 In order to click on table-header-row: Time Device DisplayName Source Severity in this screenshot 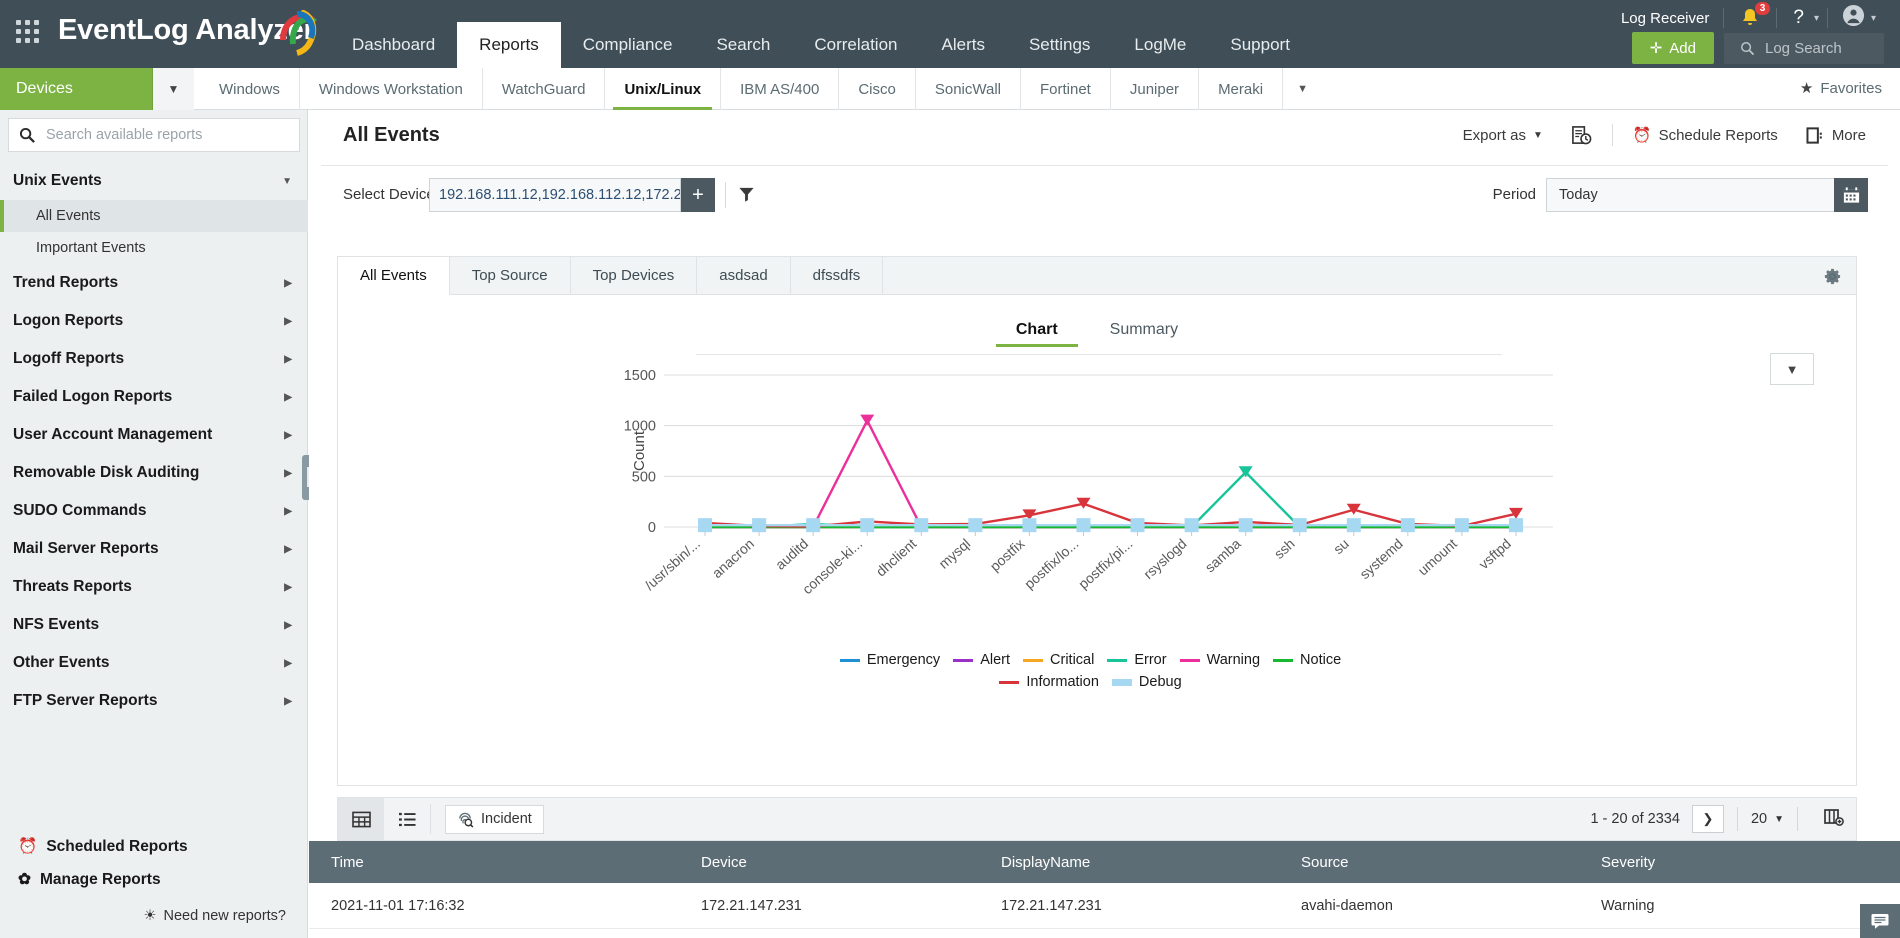, I will do `click(1104, 862)`.